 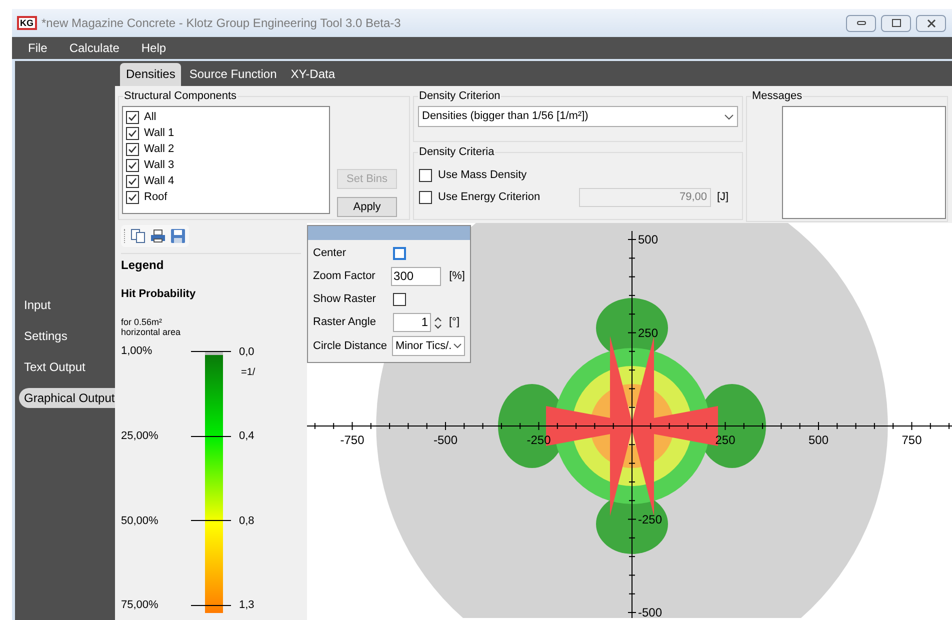 I want to click on option-label: Use Mass Density, so click(x=483, y=175).